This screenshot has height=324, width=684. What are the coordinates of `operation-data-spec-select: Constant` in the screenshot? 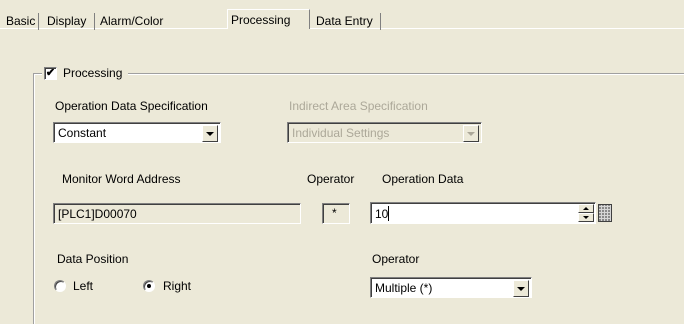 It's located at (137, 132).